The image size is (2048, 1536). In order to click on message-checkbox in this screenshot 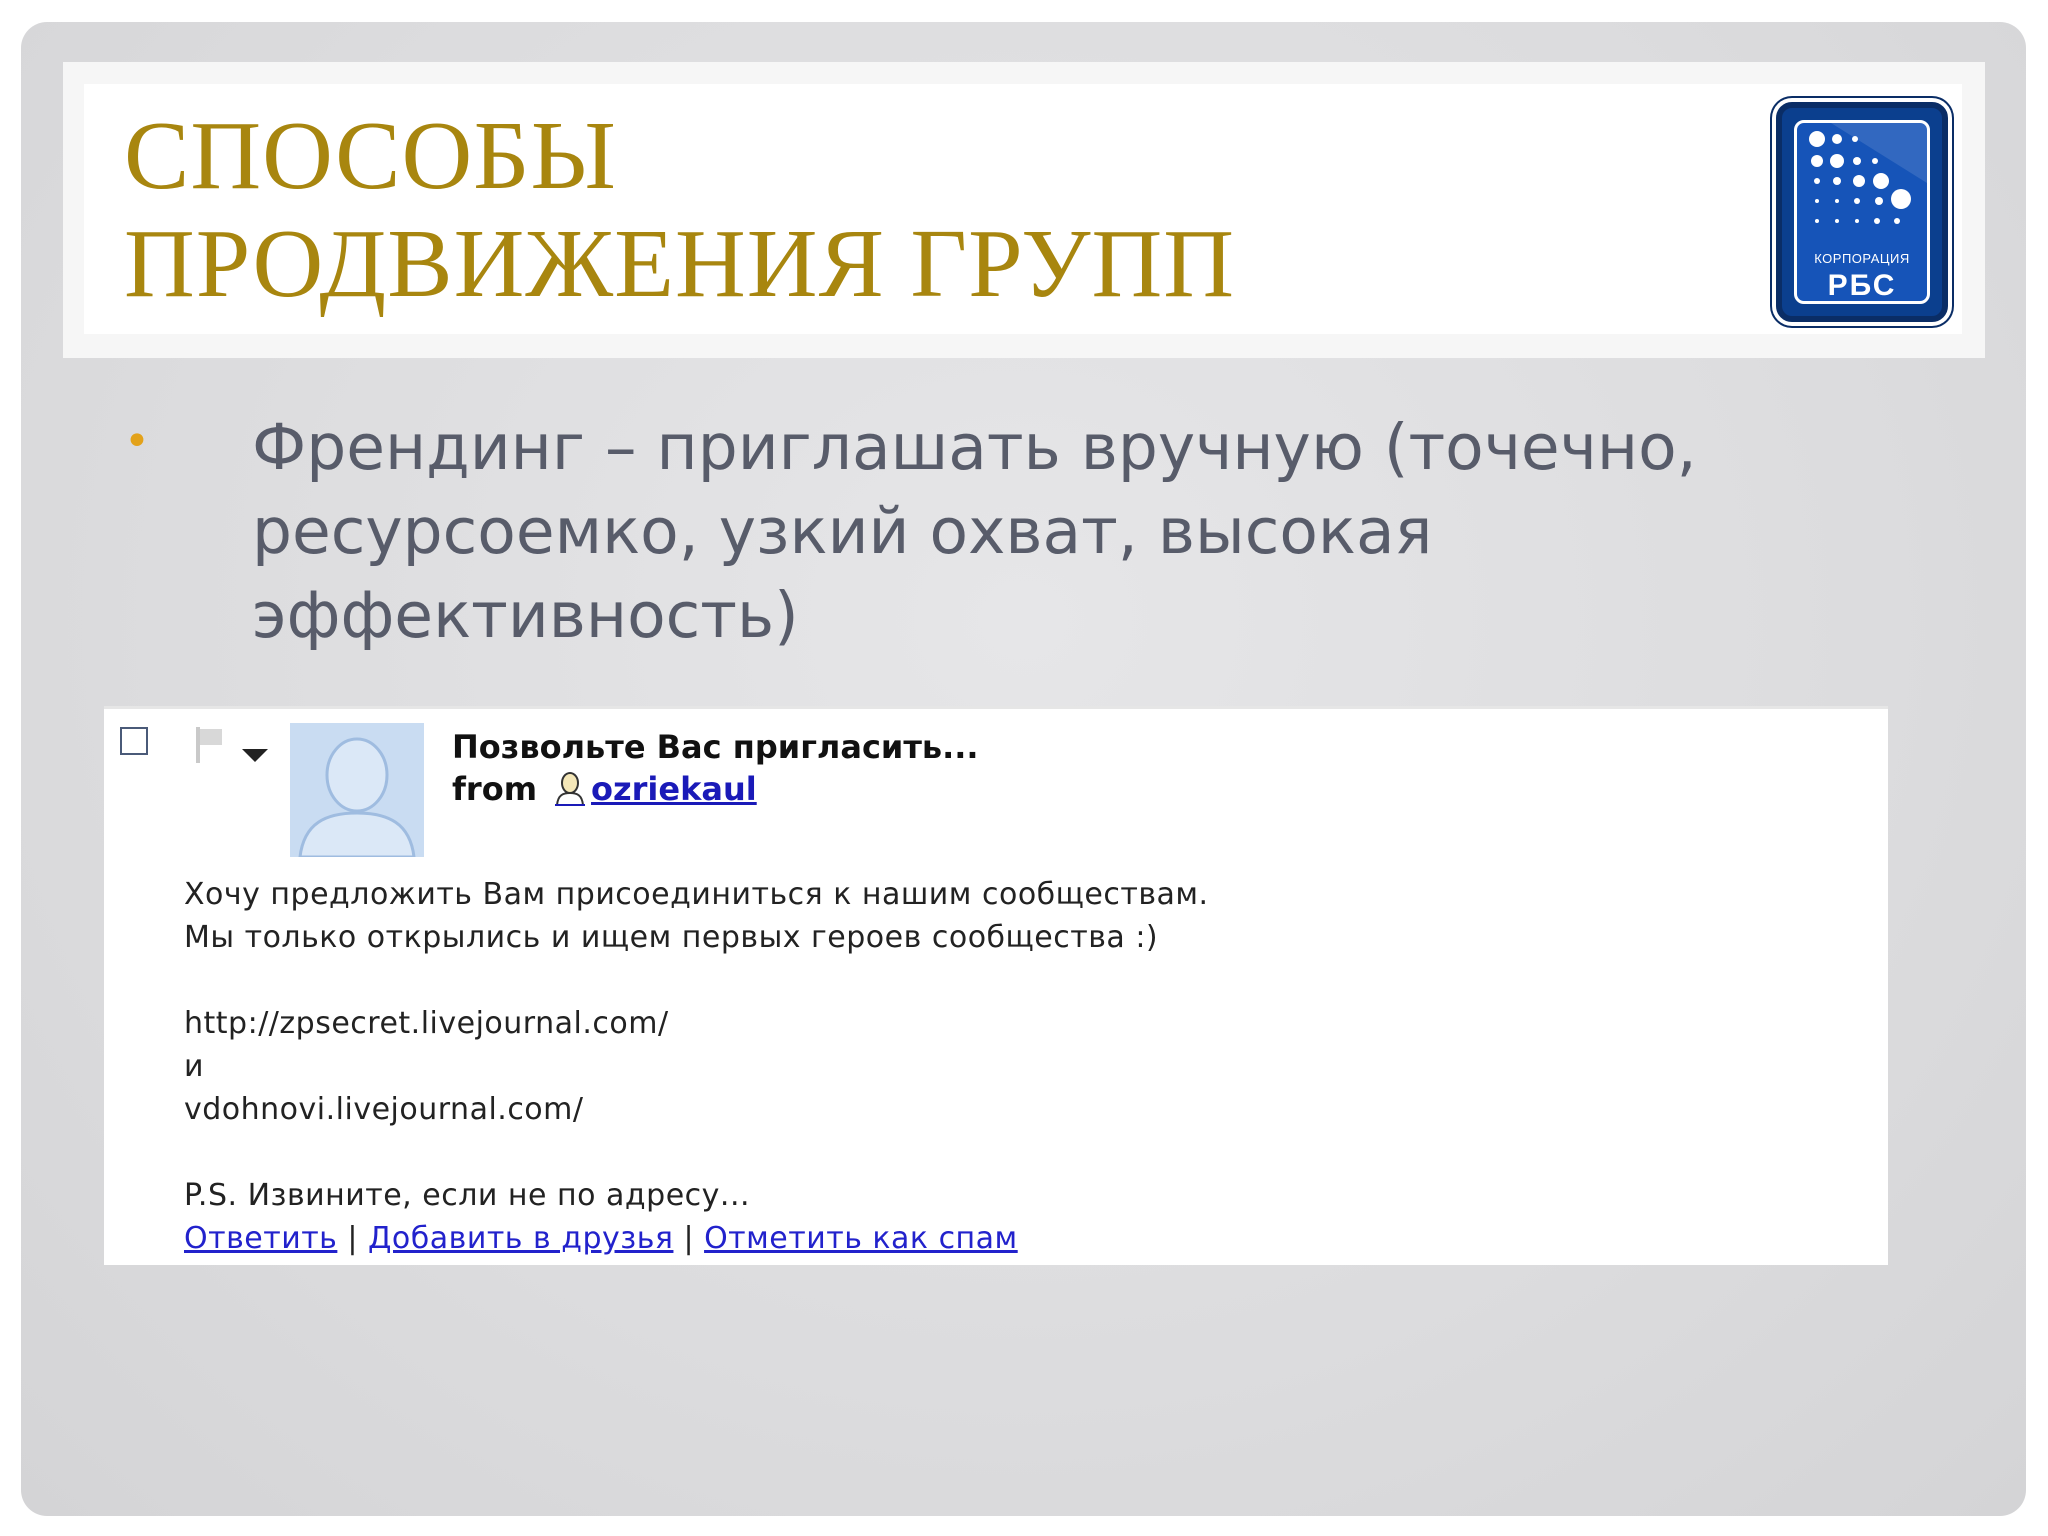, I will do `click(134, 741)`.